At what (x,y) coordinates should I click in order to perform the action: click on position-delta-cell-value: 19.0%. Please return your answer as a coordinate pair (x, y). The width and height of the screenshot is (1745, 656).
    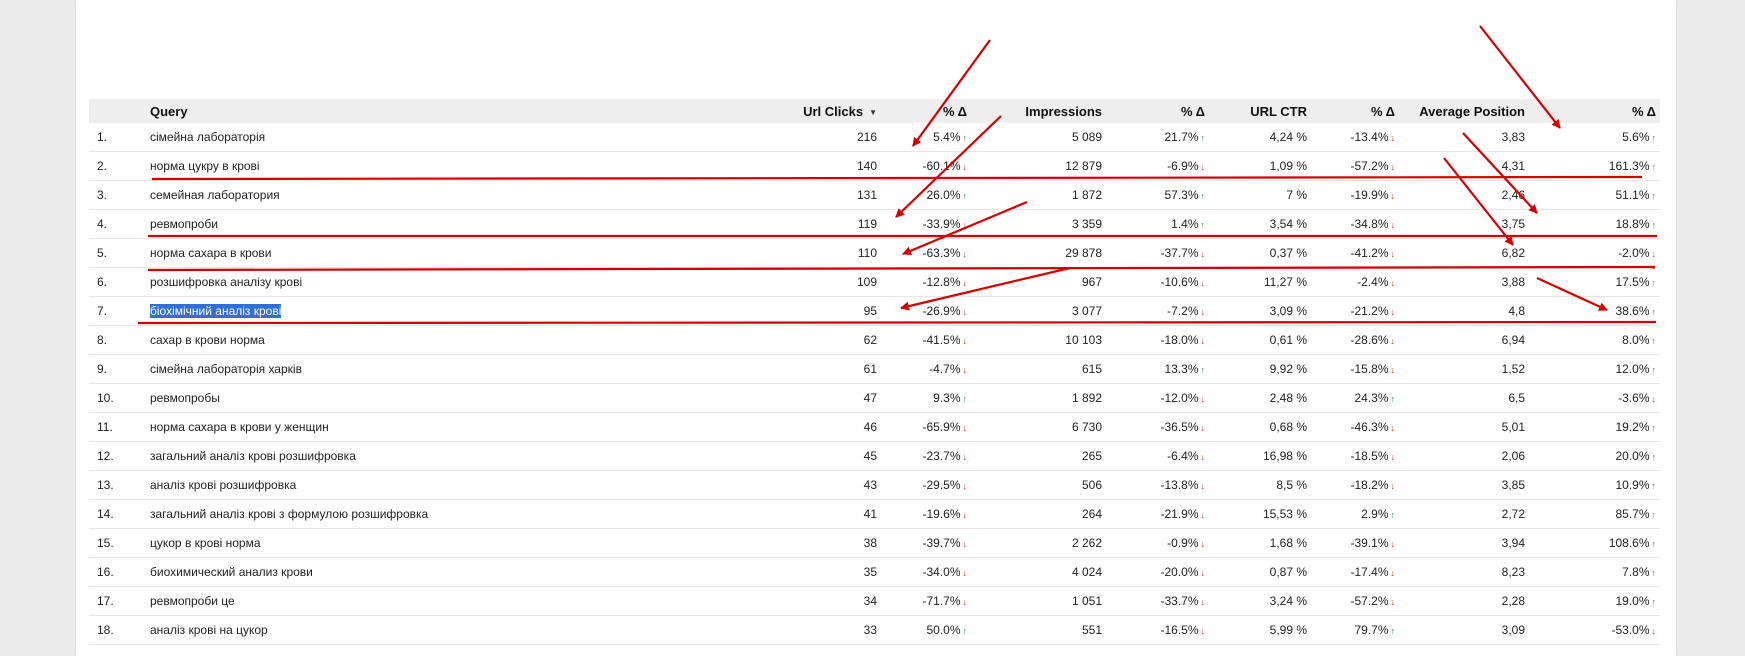
    Looking at the image, I should click on (1632, 601).